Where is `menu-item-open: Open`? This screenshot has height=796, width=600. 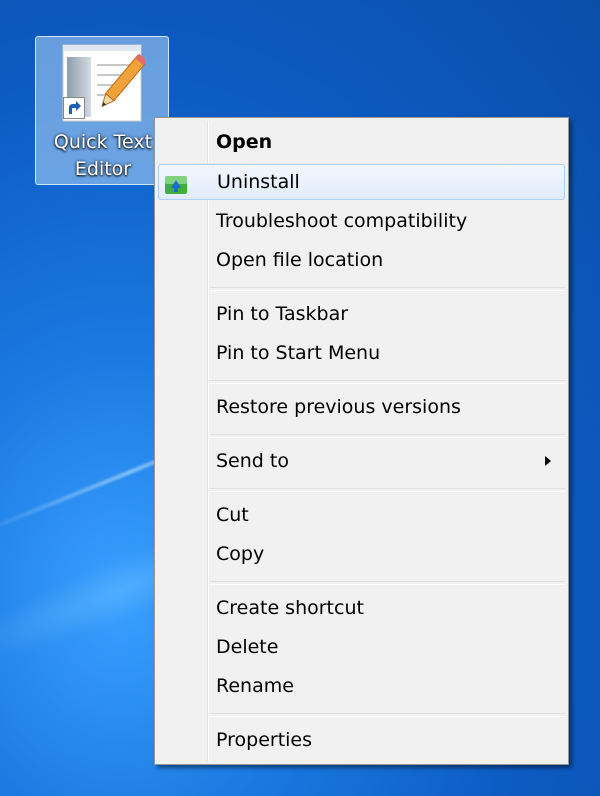 menu-item-open: Open is located at coordinates (361, 142).